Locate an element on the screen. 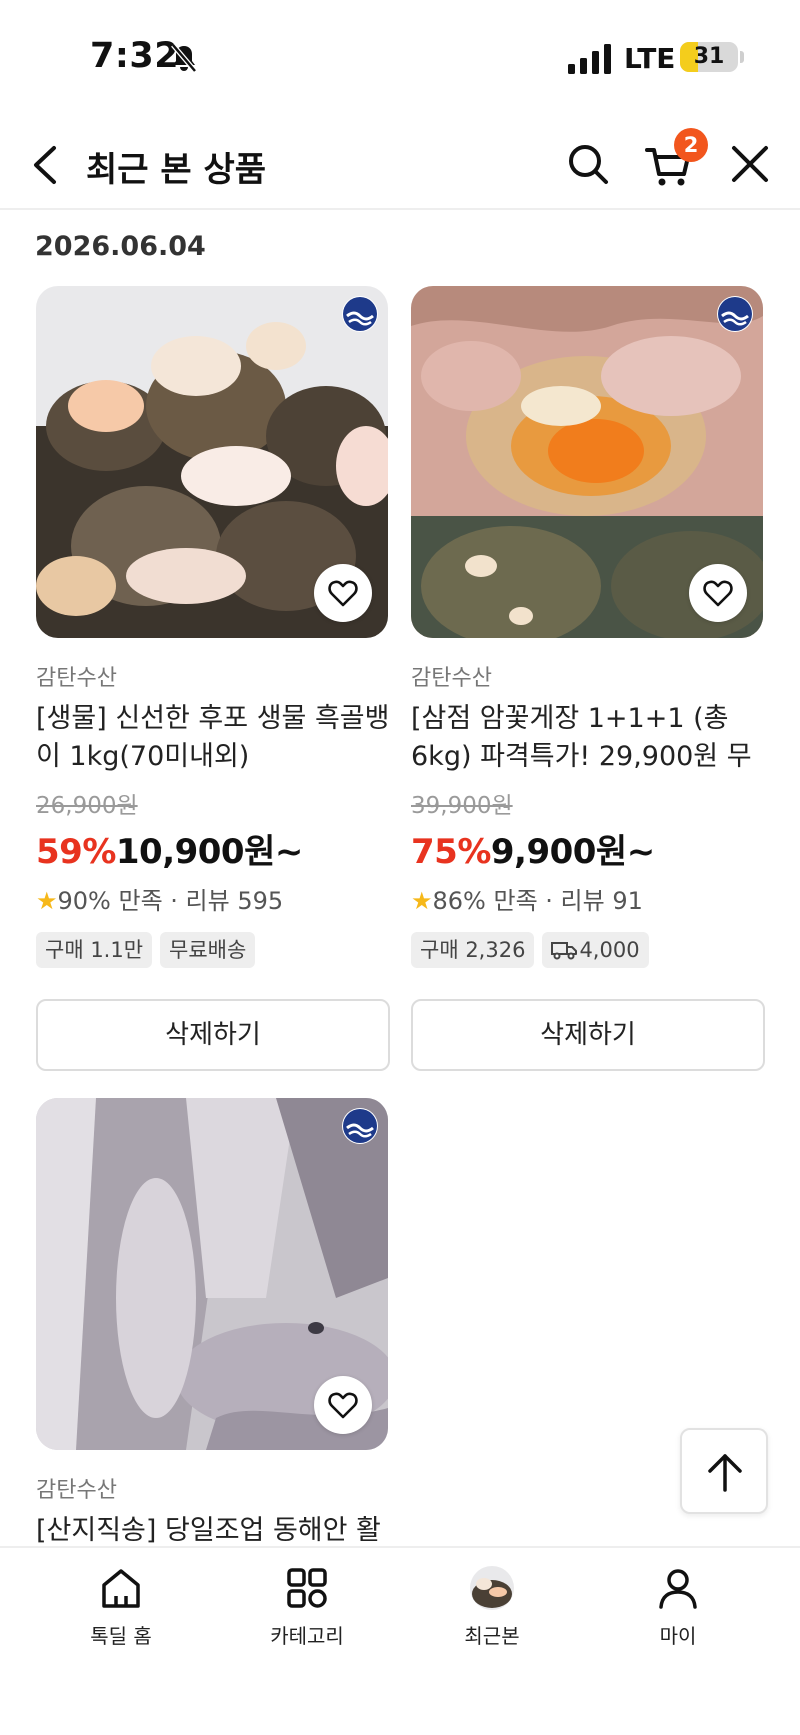 The height and width of the screenshot is (1735, 800). category-grid-icon is located at coordinates (307, 1588).